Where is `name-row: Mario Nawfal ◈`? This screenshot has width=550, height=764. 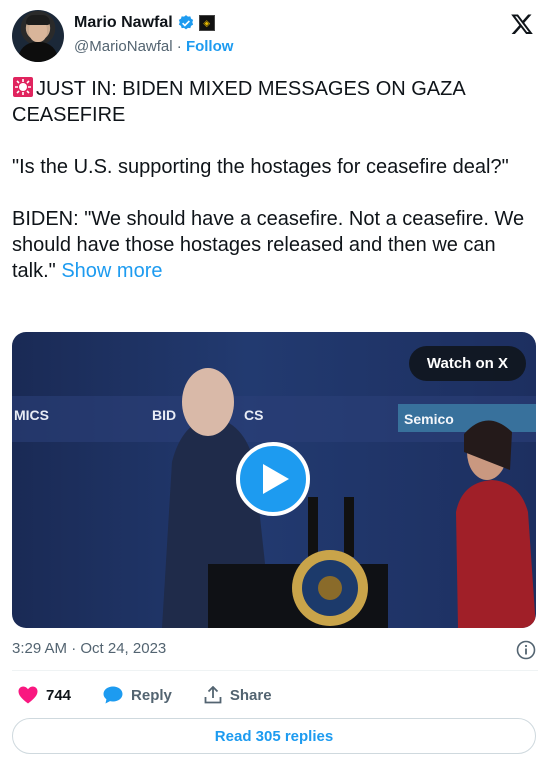
name-row: Mario Nawfal ◈ is located at coordinates (144, 23).